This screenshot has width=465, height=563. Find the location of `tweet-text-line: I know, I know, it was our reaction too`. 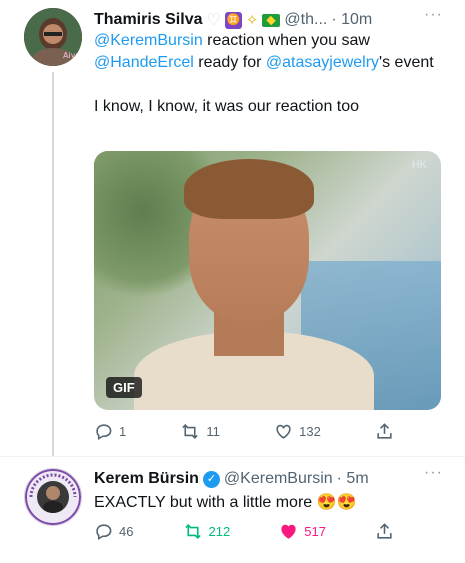

tweet-text-line: I know, I know, it was our reaction too is located at coordinates (227, 106).